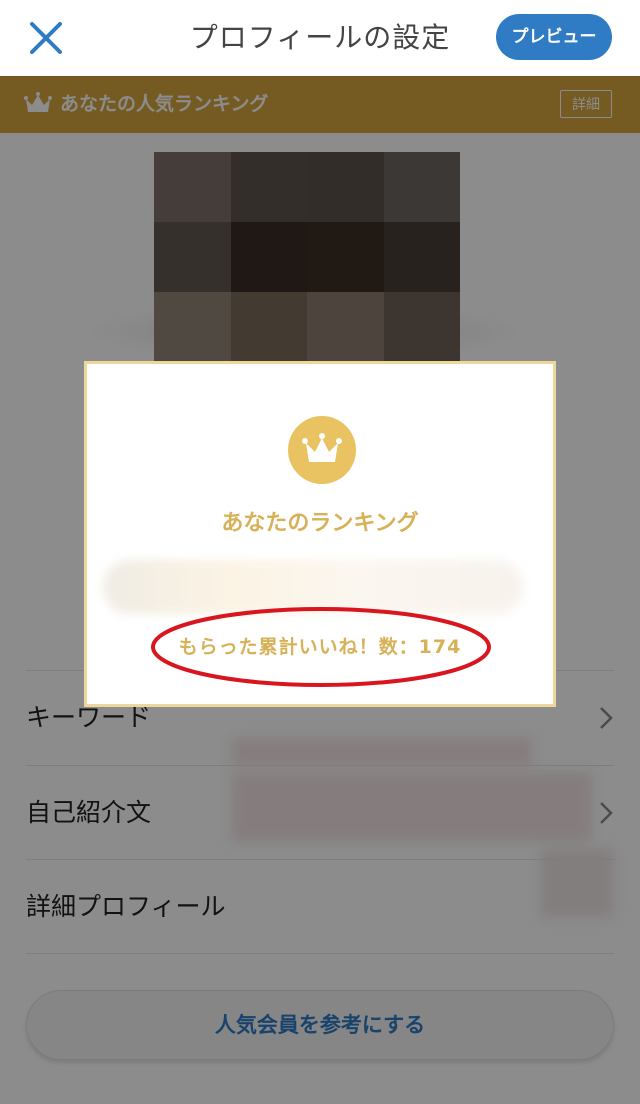 The height and width of the screenshot is (1104, 640). What do you see at coordinates (320, 523) in the screenshot?
I see `modal-title: あなたのランキング` at bounding box center [320, 523].